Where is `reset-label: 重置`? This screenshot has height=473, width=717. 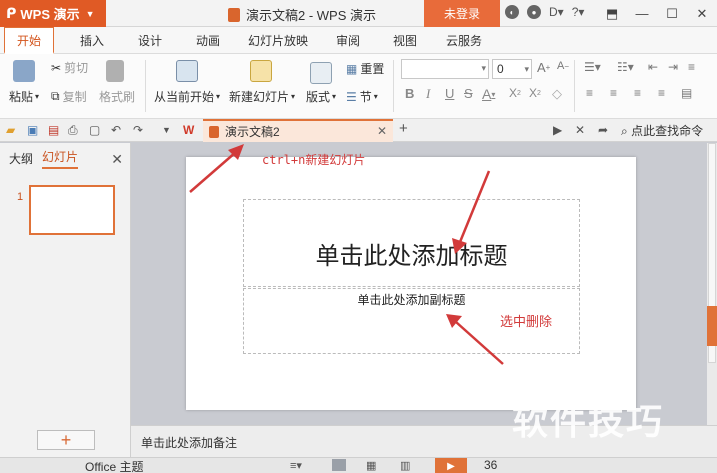 reset-label: 重置 is located at coordinates (372, 69).